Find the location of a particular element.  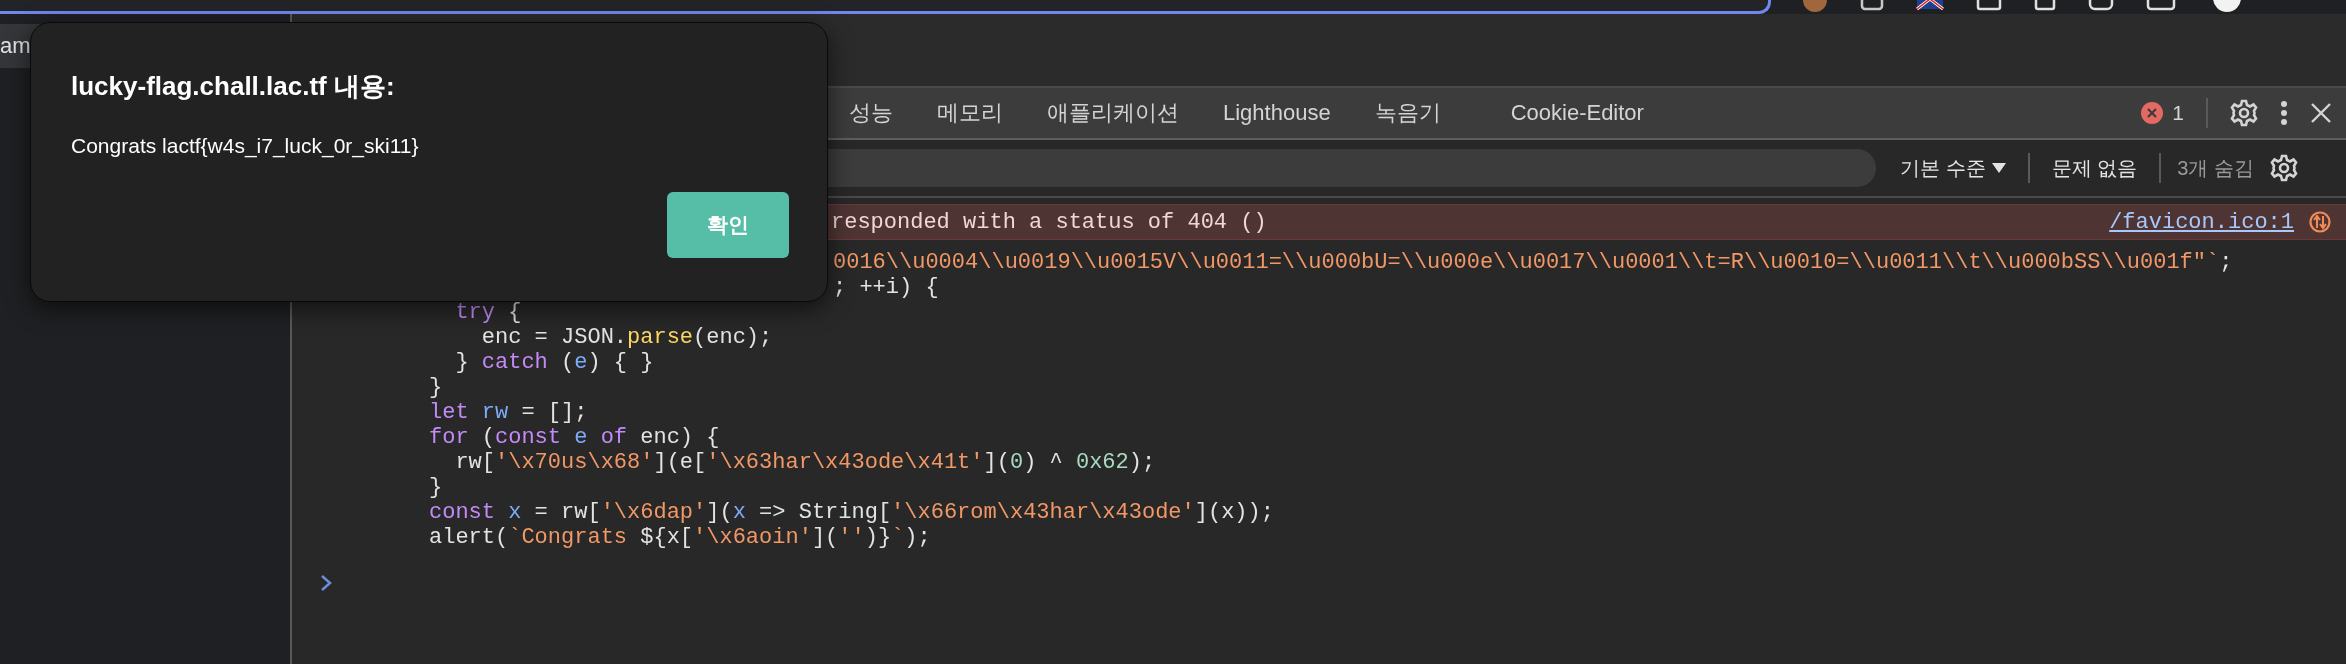

error-count: 1 is located at coordinates (2178, 113).